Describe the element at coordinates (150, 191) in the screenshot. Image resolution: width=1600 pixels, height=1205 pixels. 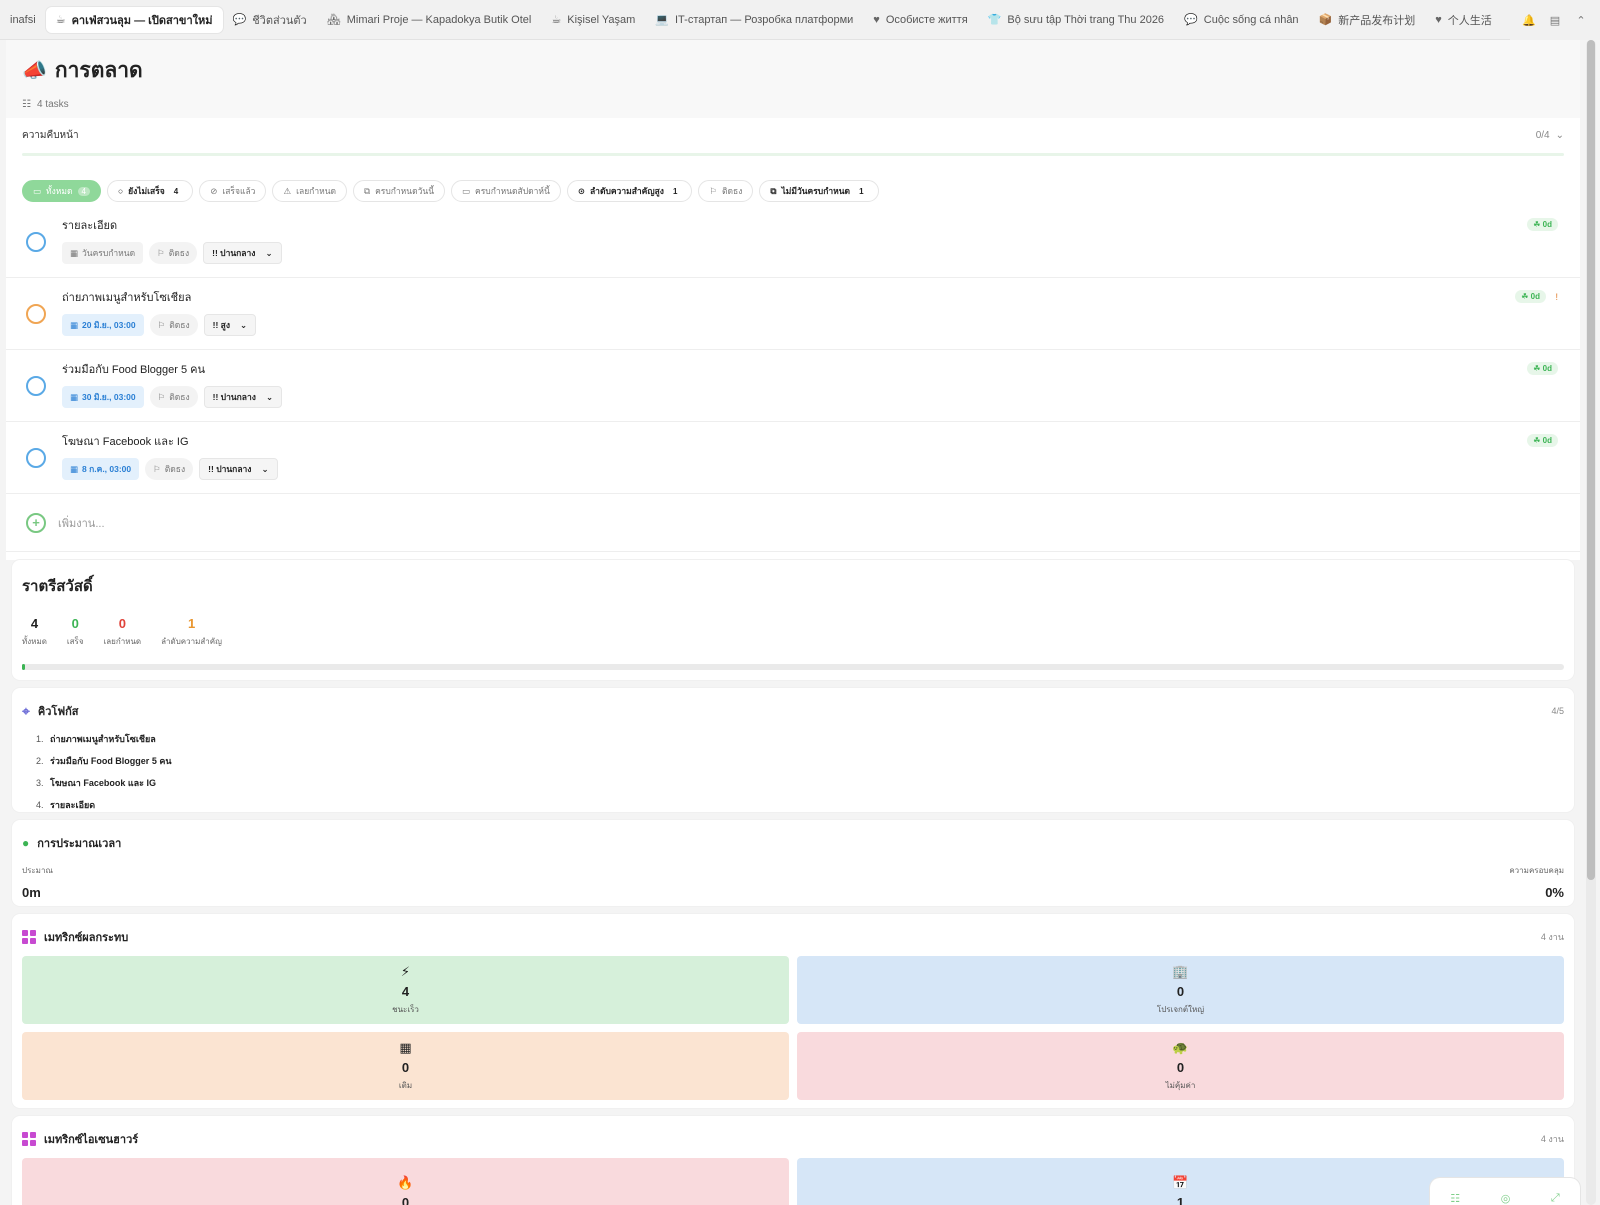
I see `filter-chip-1: ○ ยังไม่เสร็จ 4` at that location.